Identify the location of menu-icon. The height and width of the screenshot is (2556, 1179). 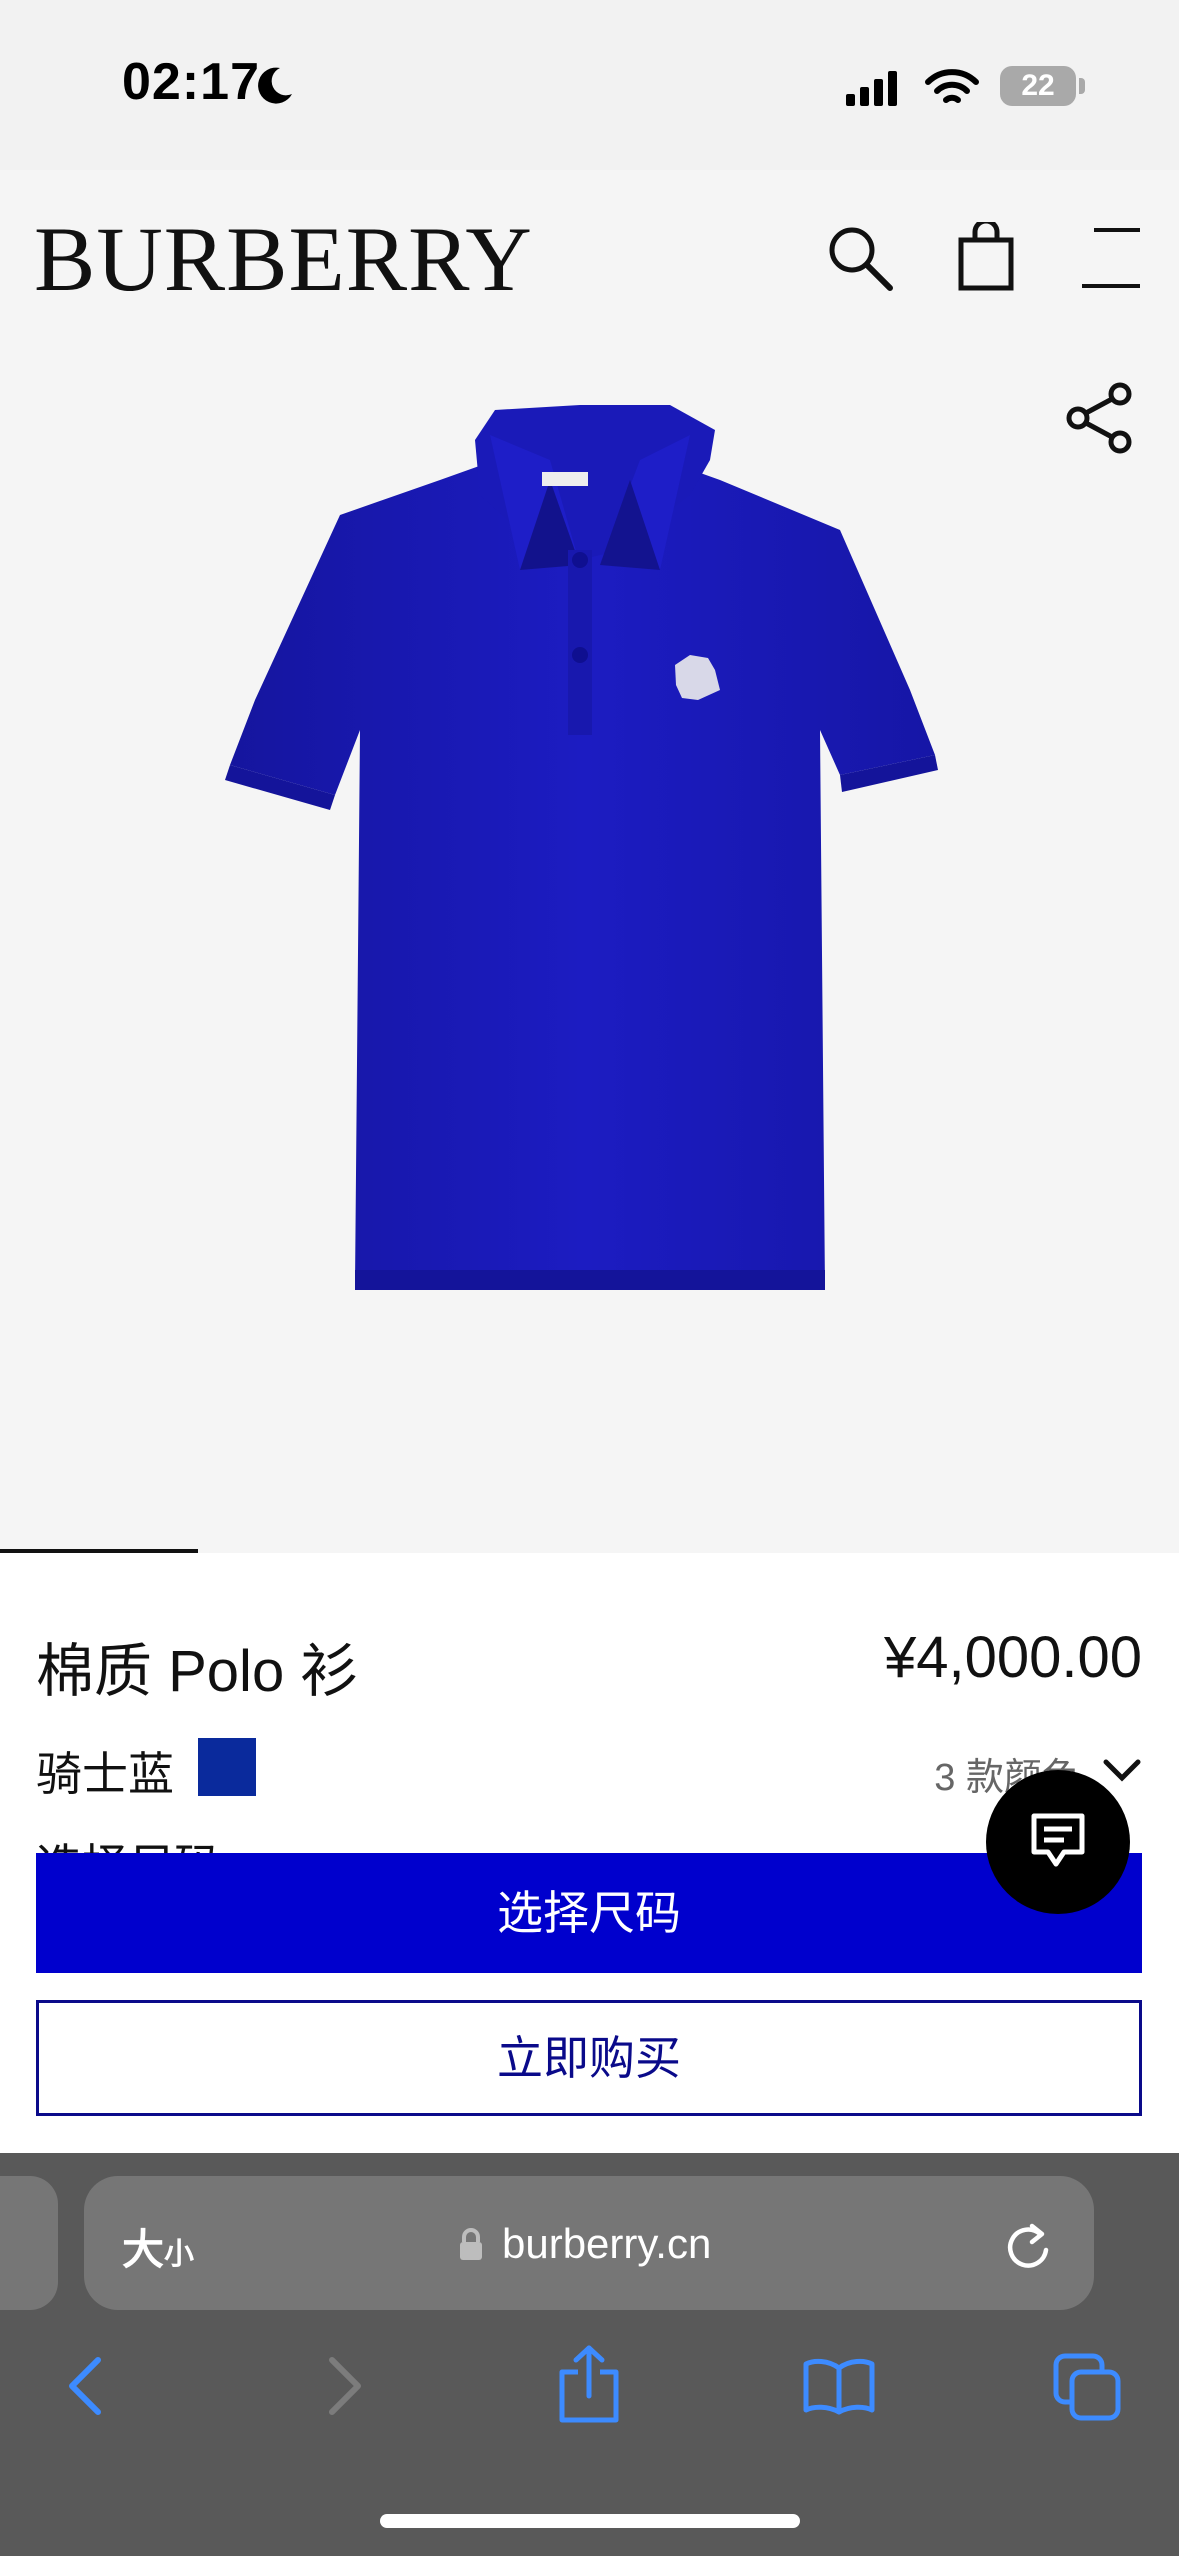
(1113, 259).